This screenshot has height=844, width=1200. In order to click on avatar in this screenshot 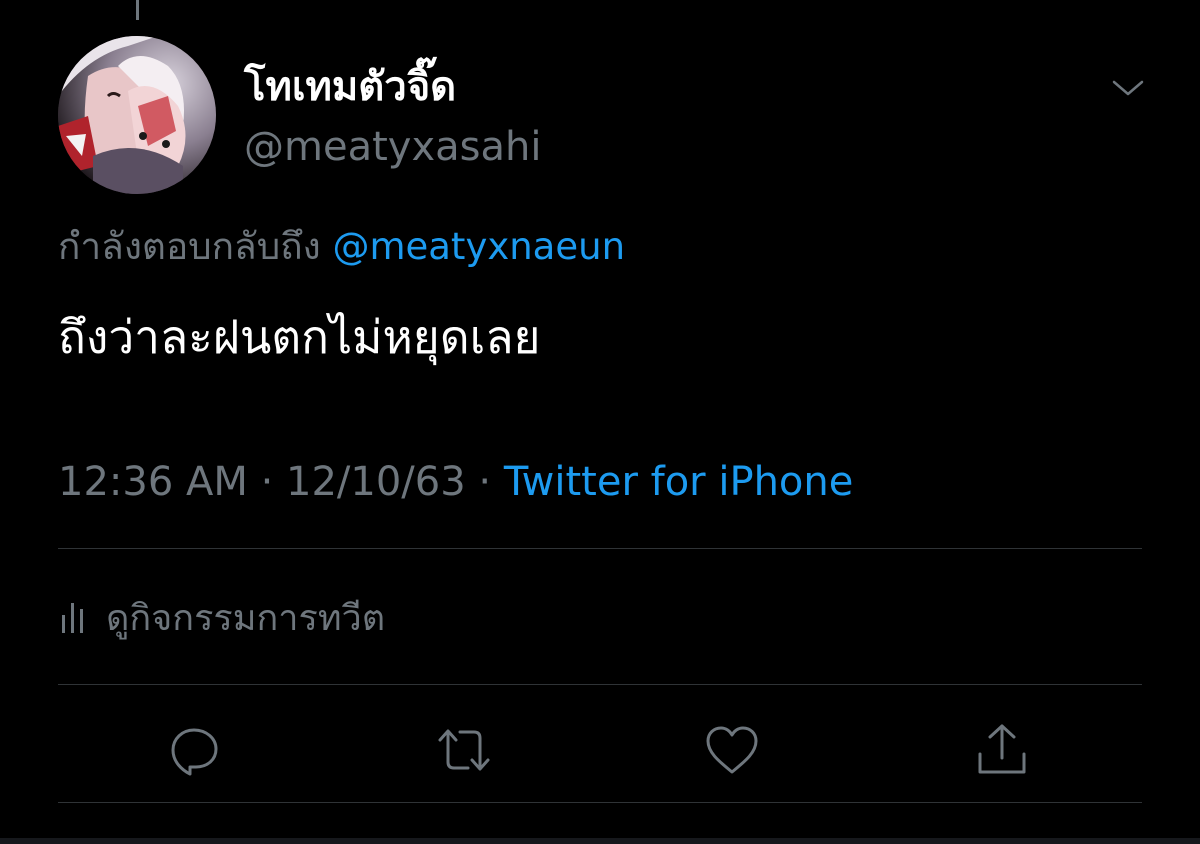, I will do `click(137, 115)`.